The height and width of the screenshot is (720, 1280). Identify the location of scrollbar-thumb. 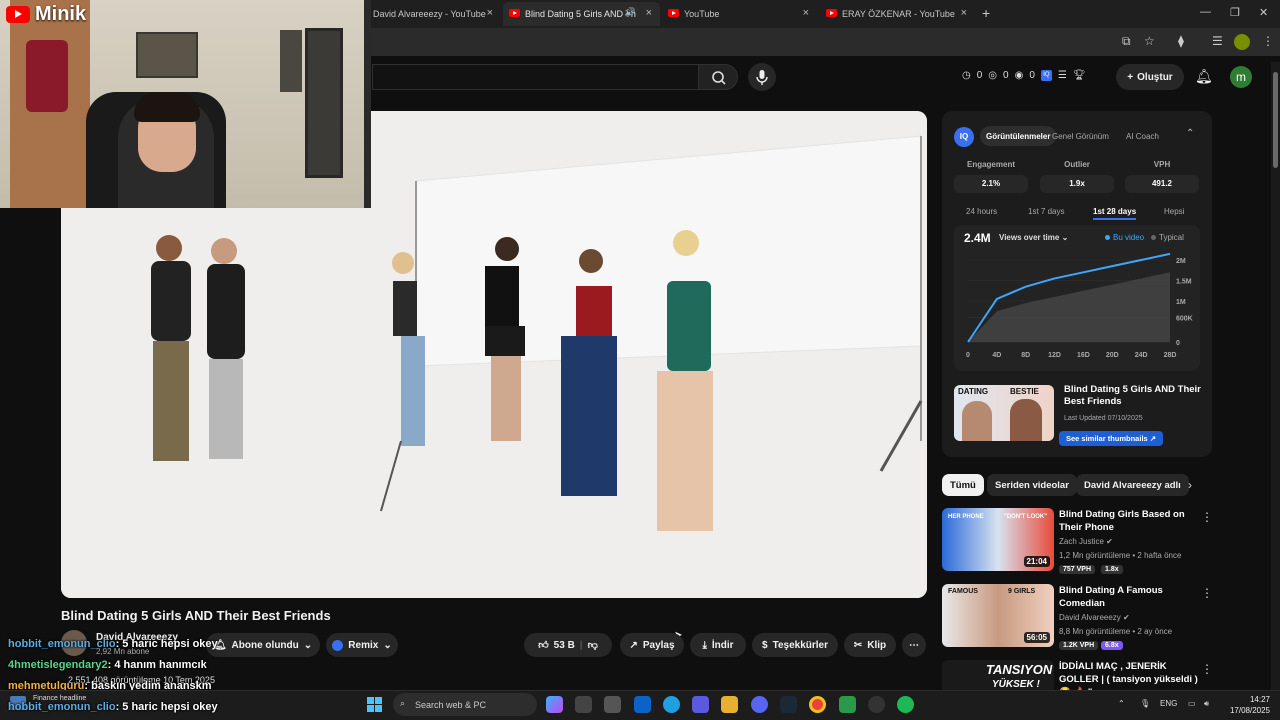
(1275, 120).